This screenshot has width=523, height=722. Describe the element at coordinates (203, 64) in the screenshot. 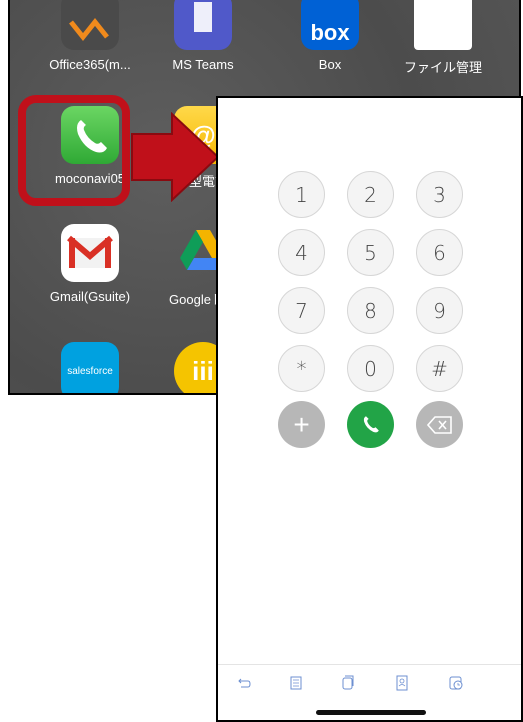

I see `app-label: MS Teams` at that location.